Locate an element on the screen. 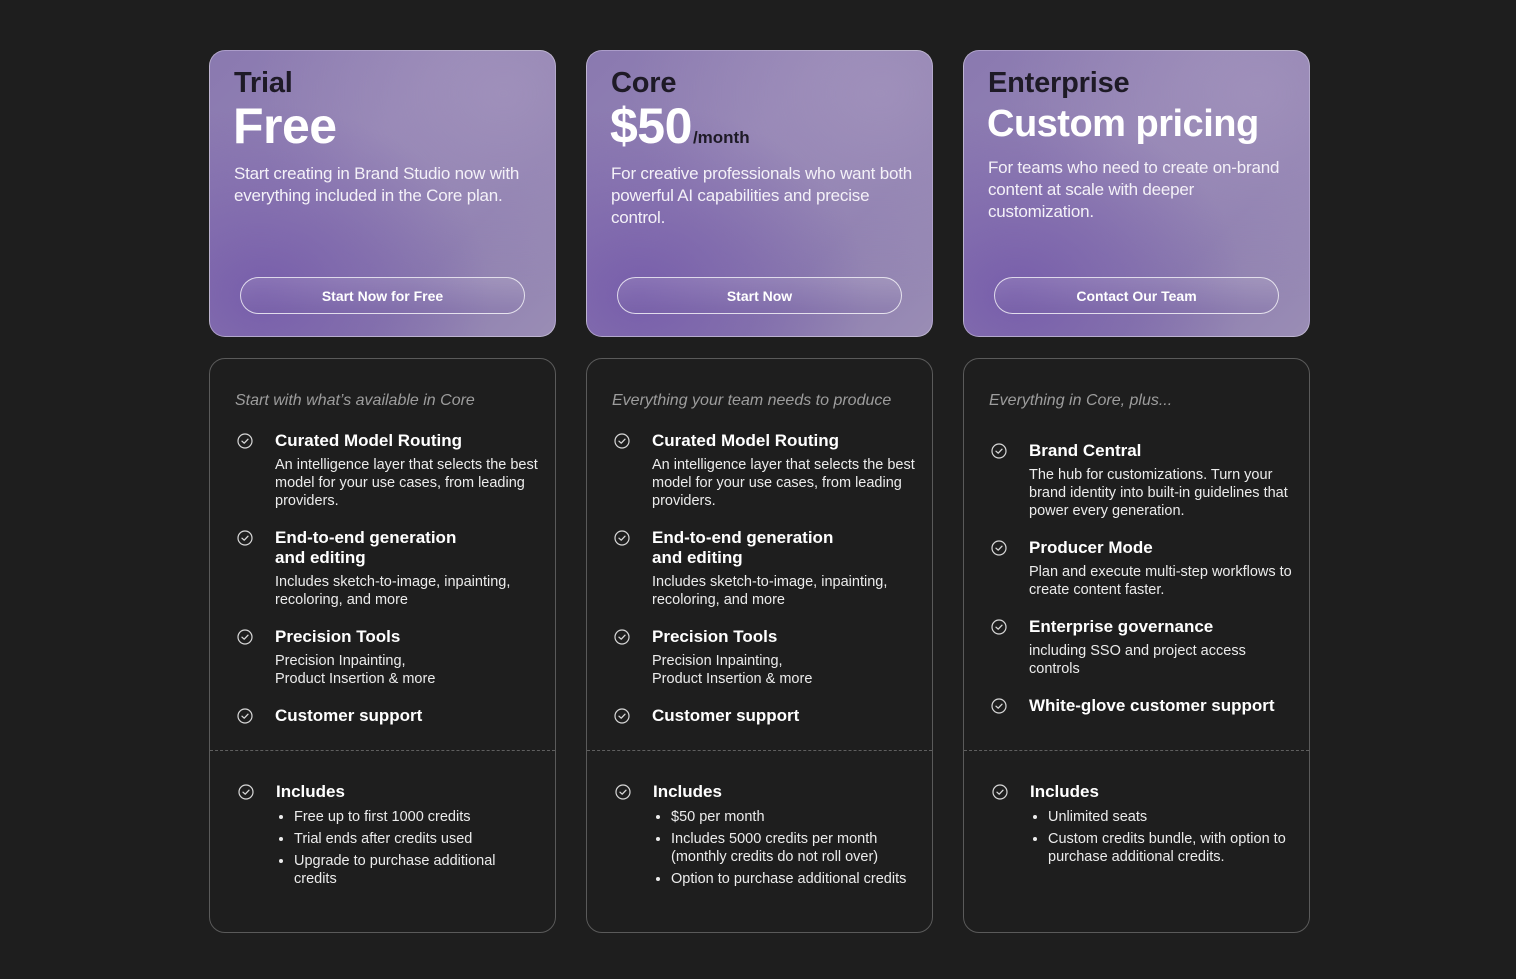 This screenshot has width=1516, height=979. price-amount: $50 is located at coordinates (651, 126).